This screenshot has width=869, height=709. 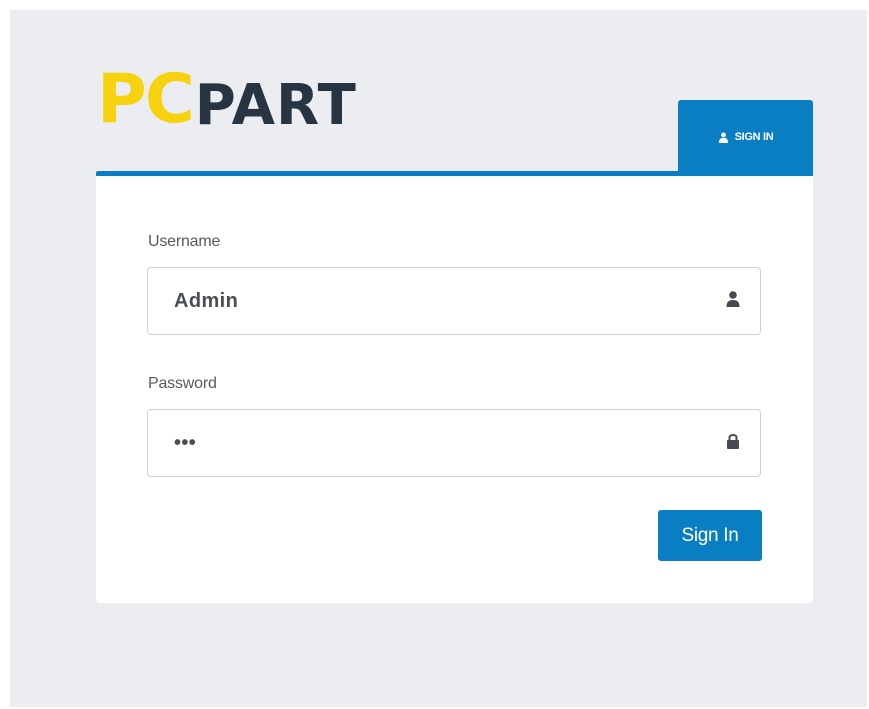 What do you see at coordinates (275, 105) in the screenshot?
I see `logo-part-text: PART` at bounding box center [275, 105].